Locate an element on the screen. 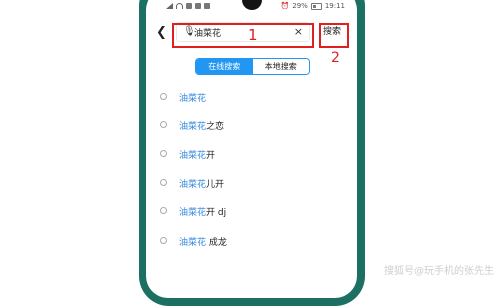 The height and width of the screenshot is (306, 500). status-icons-left is located at coordinates (188, 6).